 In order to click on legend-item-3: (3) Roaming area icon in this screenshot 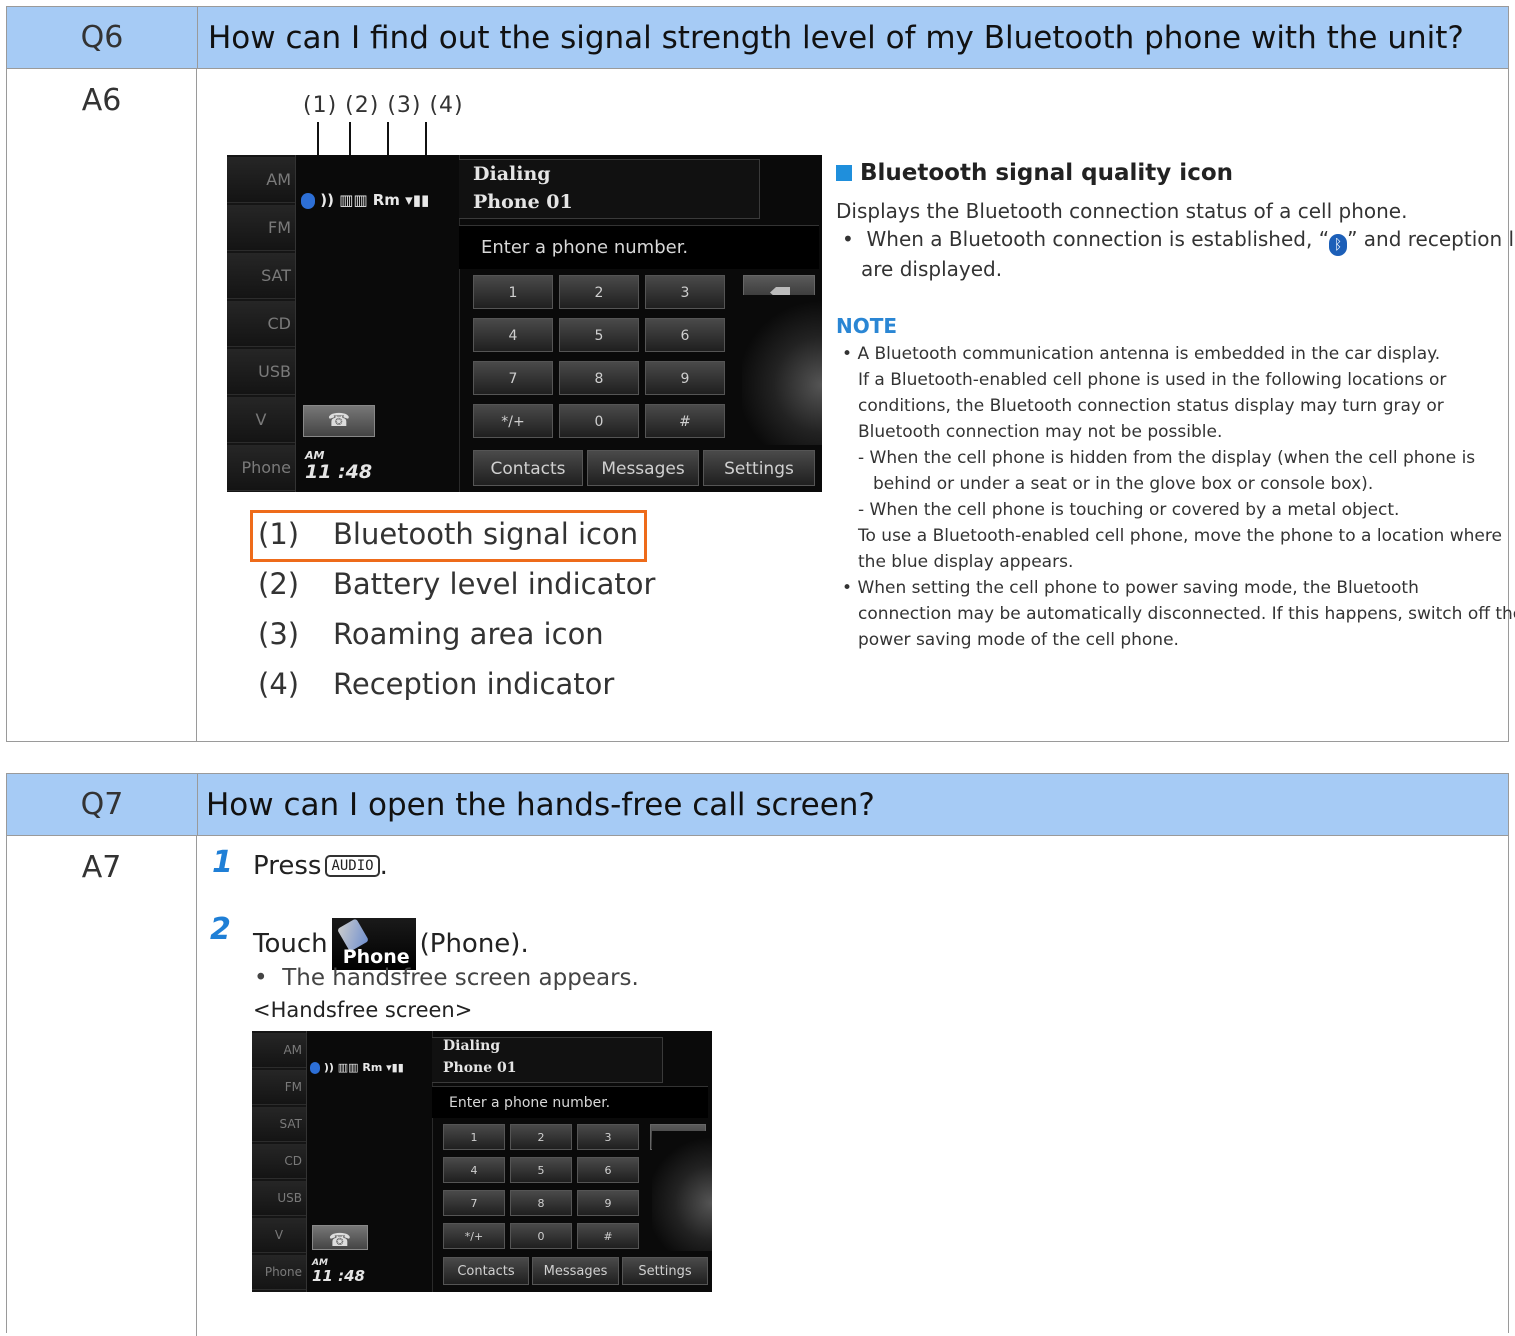, I will do `click(431, 634)`.